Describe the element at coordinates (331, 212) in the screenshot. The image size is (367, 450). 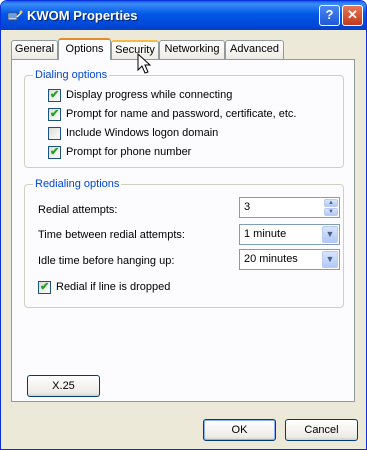
I see `spin-down-icon: ▼` at that location.